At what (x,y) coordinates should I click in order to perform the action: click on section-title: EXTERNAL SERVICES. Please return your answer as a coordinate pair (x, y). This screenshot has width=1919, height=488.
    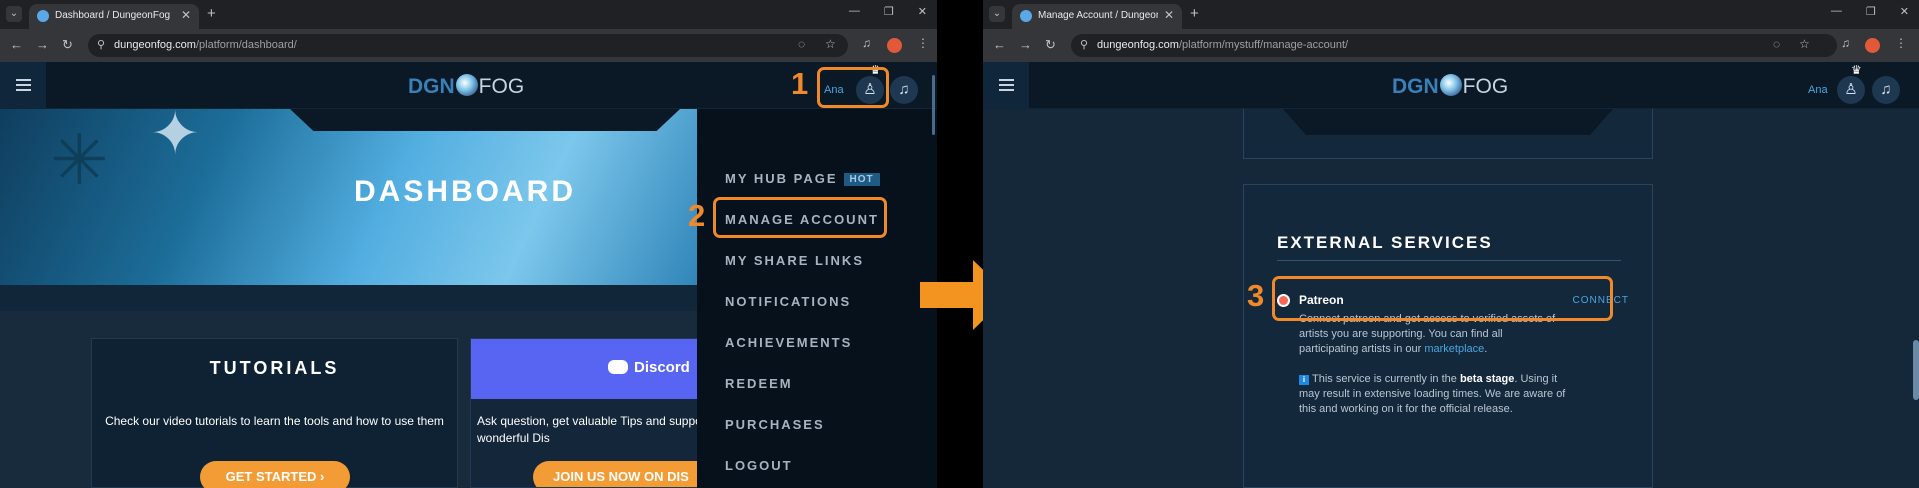
    Looking at the image, I should click on (1385, 242).